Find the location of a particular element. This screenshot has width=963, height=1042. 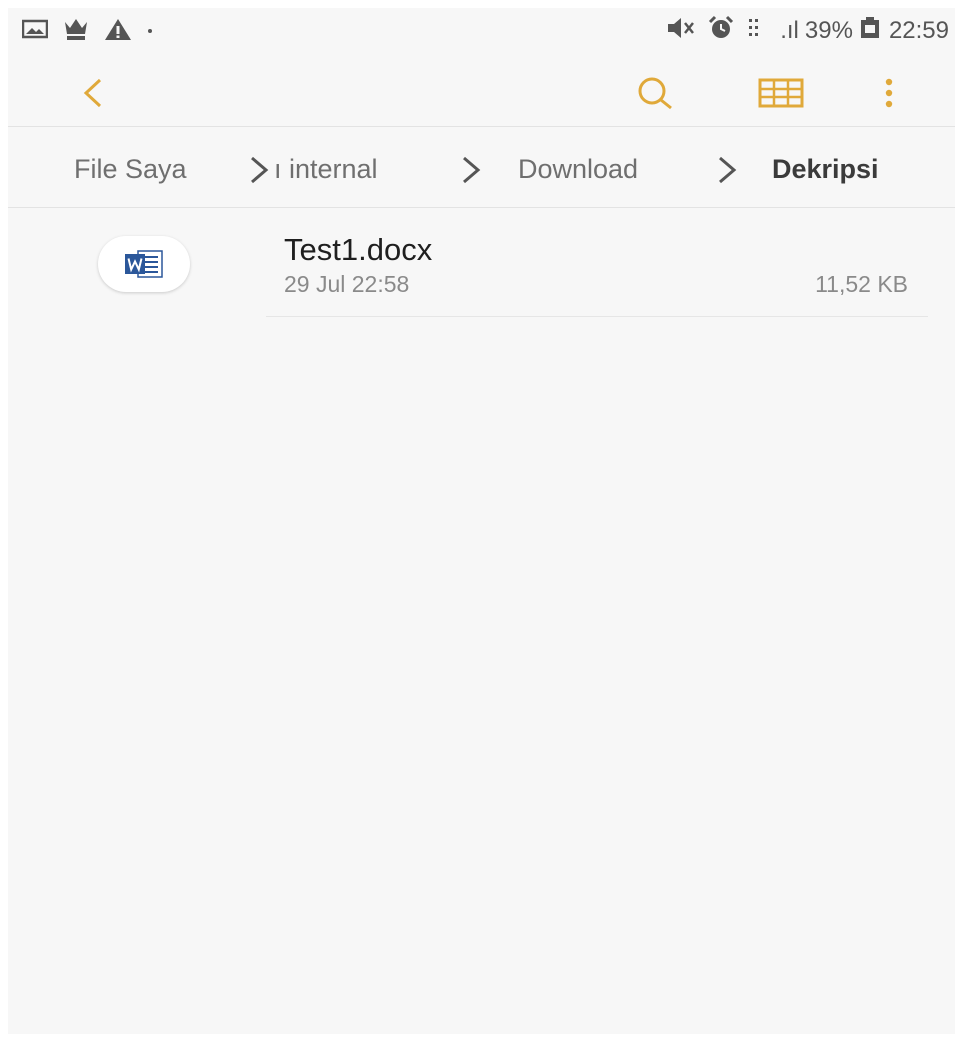

file-date: 29 Jul 22:58 is located at coordinates (347, 284).